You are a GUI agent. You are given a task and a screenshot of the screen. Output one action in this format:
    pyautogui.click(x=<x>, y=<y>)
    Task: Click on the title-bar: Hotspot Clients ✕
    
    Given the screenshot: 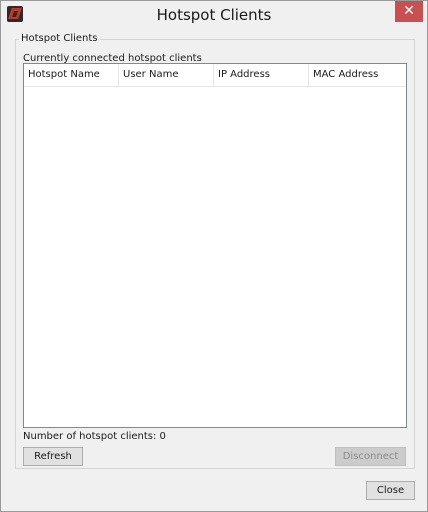 What is the action you would take?
    pyautogui.click(x=214, y=15)
    